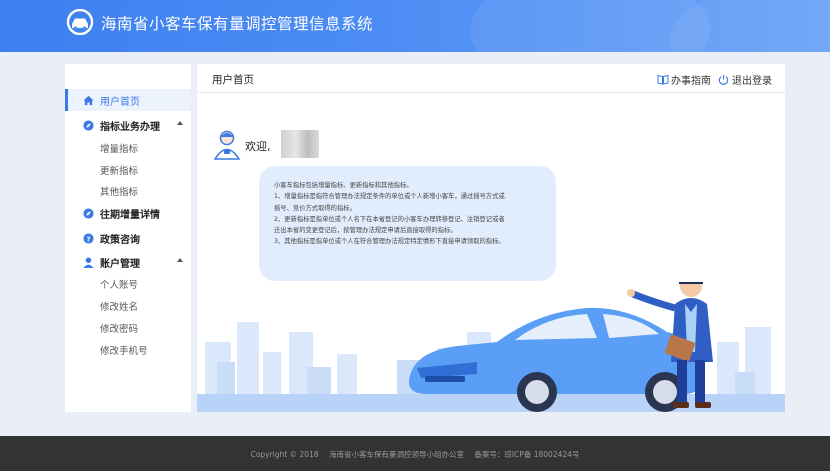 This screenshot has height=471, width=830. Describe the element at coordinates (119, 306) in the screenshot. I see `sidebar-subitem-change-name: 修改姓名` at that location.